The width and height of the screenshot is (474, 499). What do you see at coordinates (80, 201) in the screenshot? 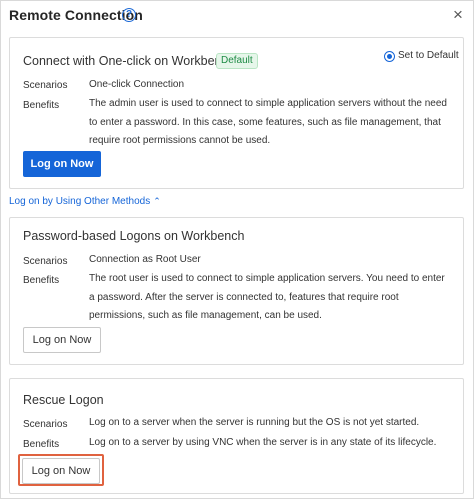
I see `other-methods-label: Log on by Using Other Methods` at bounding box center [80, 201].